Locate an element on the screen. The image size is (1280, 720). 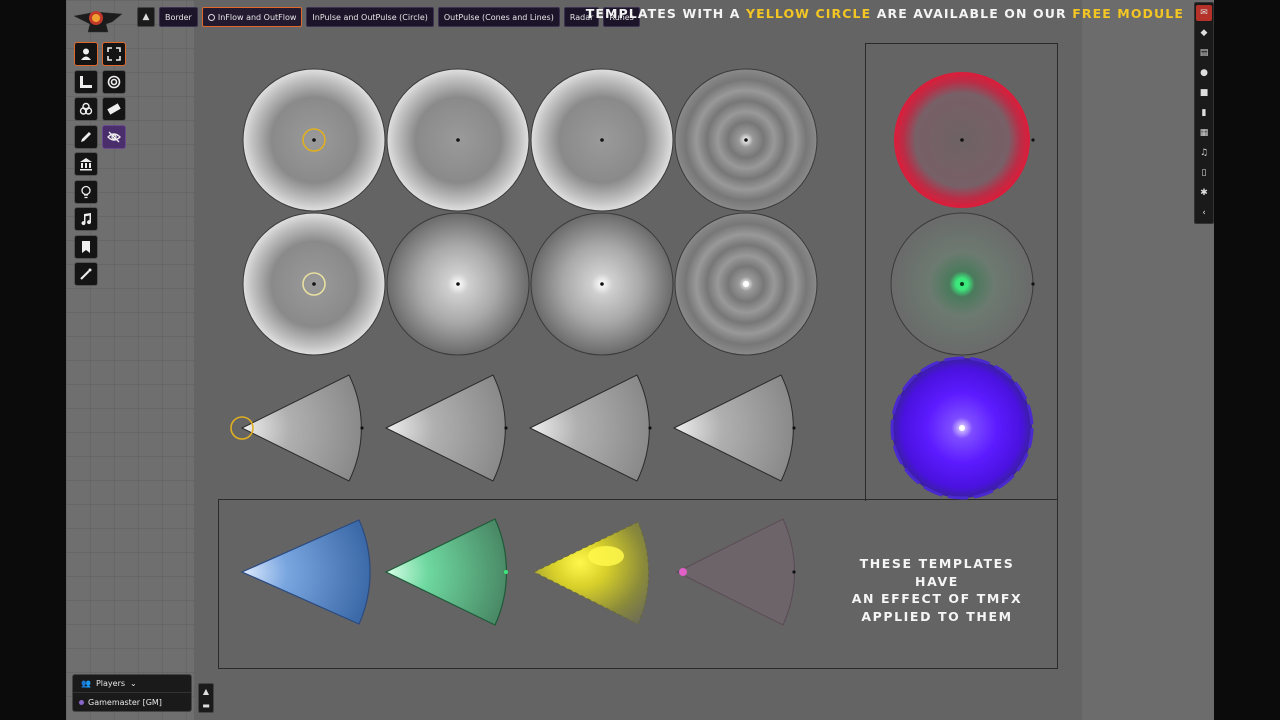
bookmark-icon is located at coordinates (86, 246).